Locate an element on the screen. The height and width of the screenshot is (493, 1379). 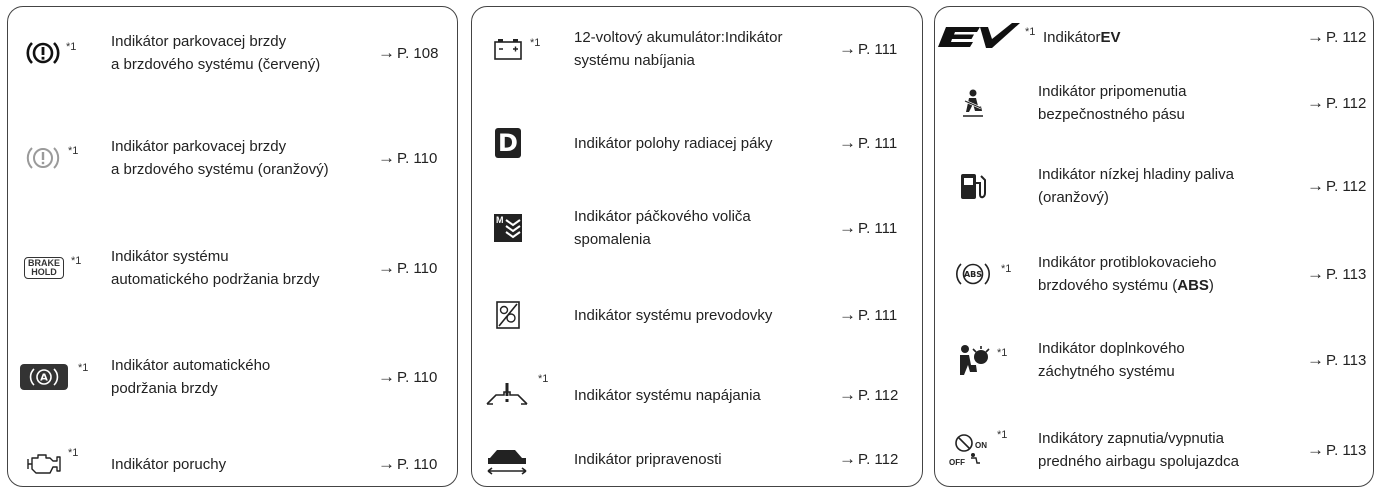
list-item: *1 Indikátor systému napájania → P. 112 is located at coordinates (697, 395).